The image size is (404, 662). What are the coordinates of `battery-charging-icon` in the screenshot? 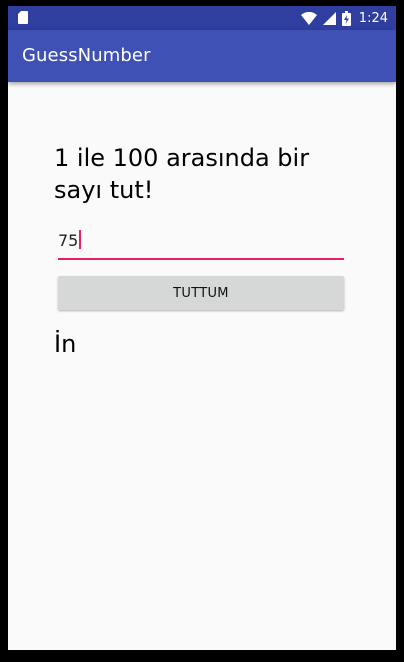 It's located at (346, 18).